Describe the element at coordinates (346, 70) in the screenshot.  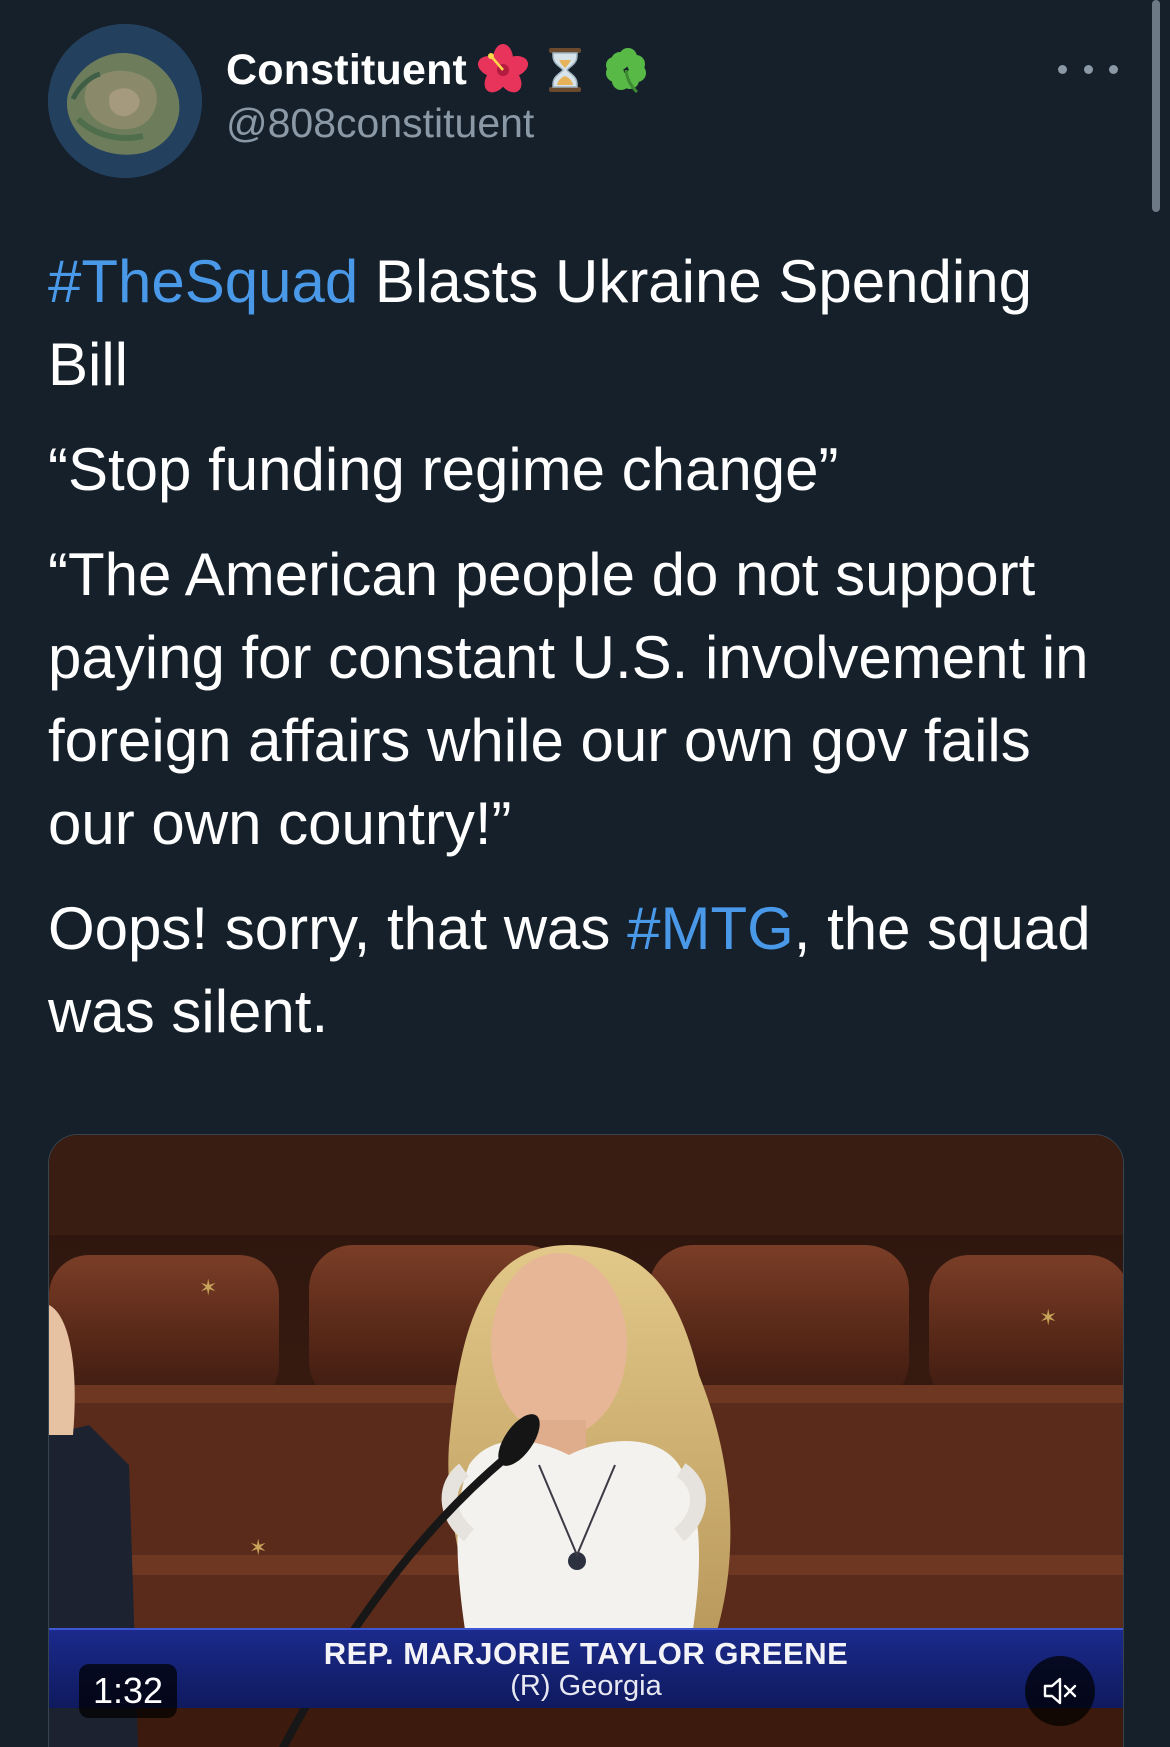
I see `display-name: Constituent` at that location.